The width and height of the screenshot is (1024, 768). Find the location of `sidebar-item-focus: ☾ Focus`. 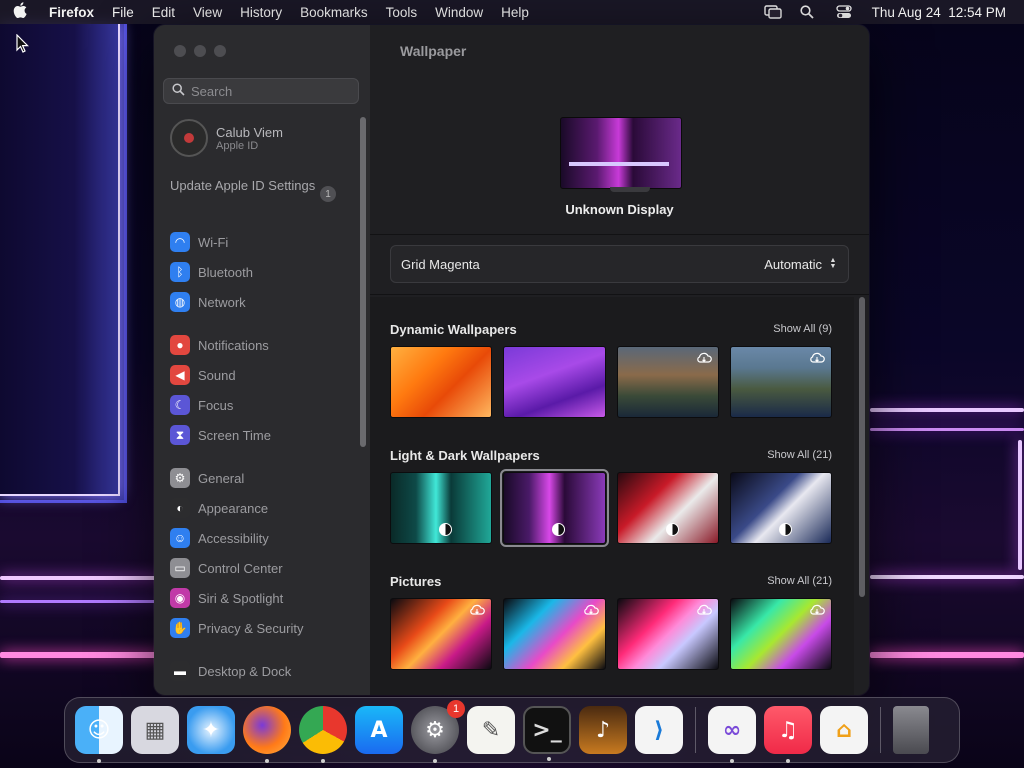

sidebar-item-focus: ☾ Focus is located at coordinates (201, 405).